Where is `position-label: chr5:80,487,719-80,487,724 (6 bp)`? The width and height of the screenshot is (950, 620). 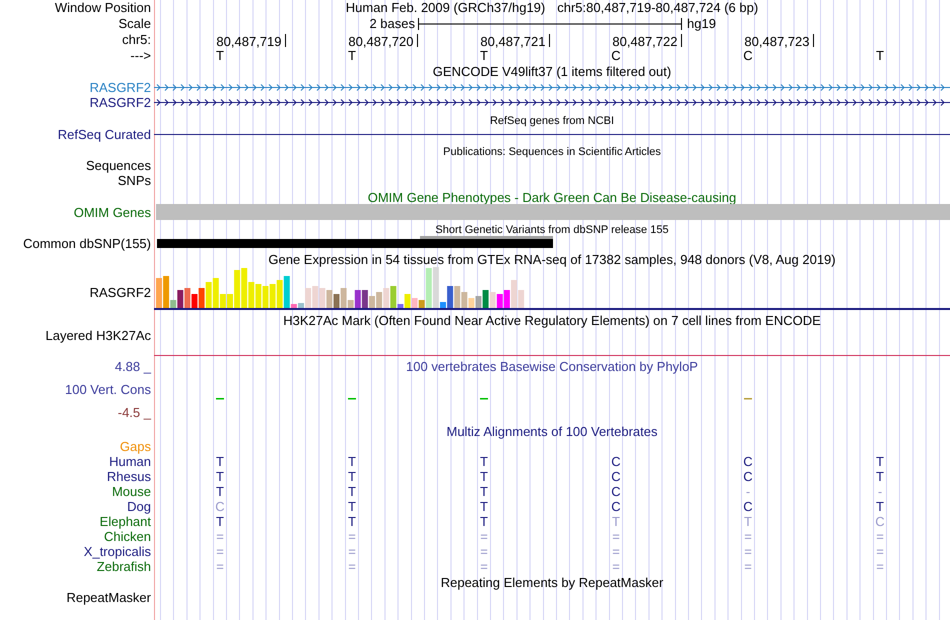 position-label: chr5:80,487,719-80,487,724 (6 bp) is located at coordinates (657, 7).